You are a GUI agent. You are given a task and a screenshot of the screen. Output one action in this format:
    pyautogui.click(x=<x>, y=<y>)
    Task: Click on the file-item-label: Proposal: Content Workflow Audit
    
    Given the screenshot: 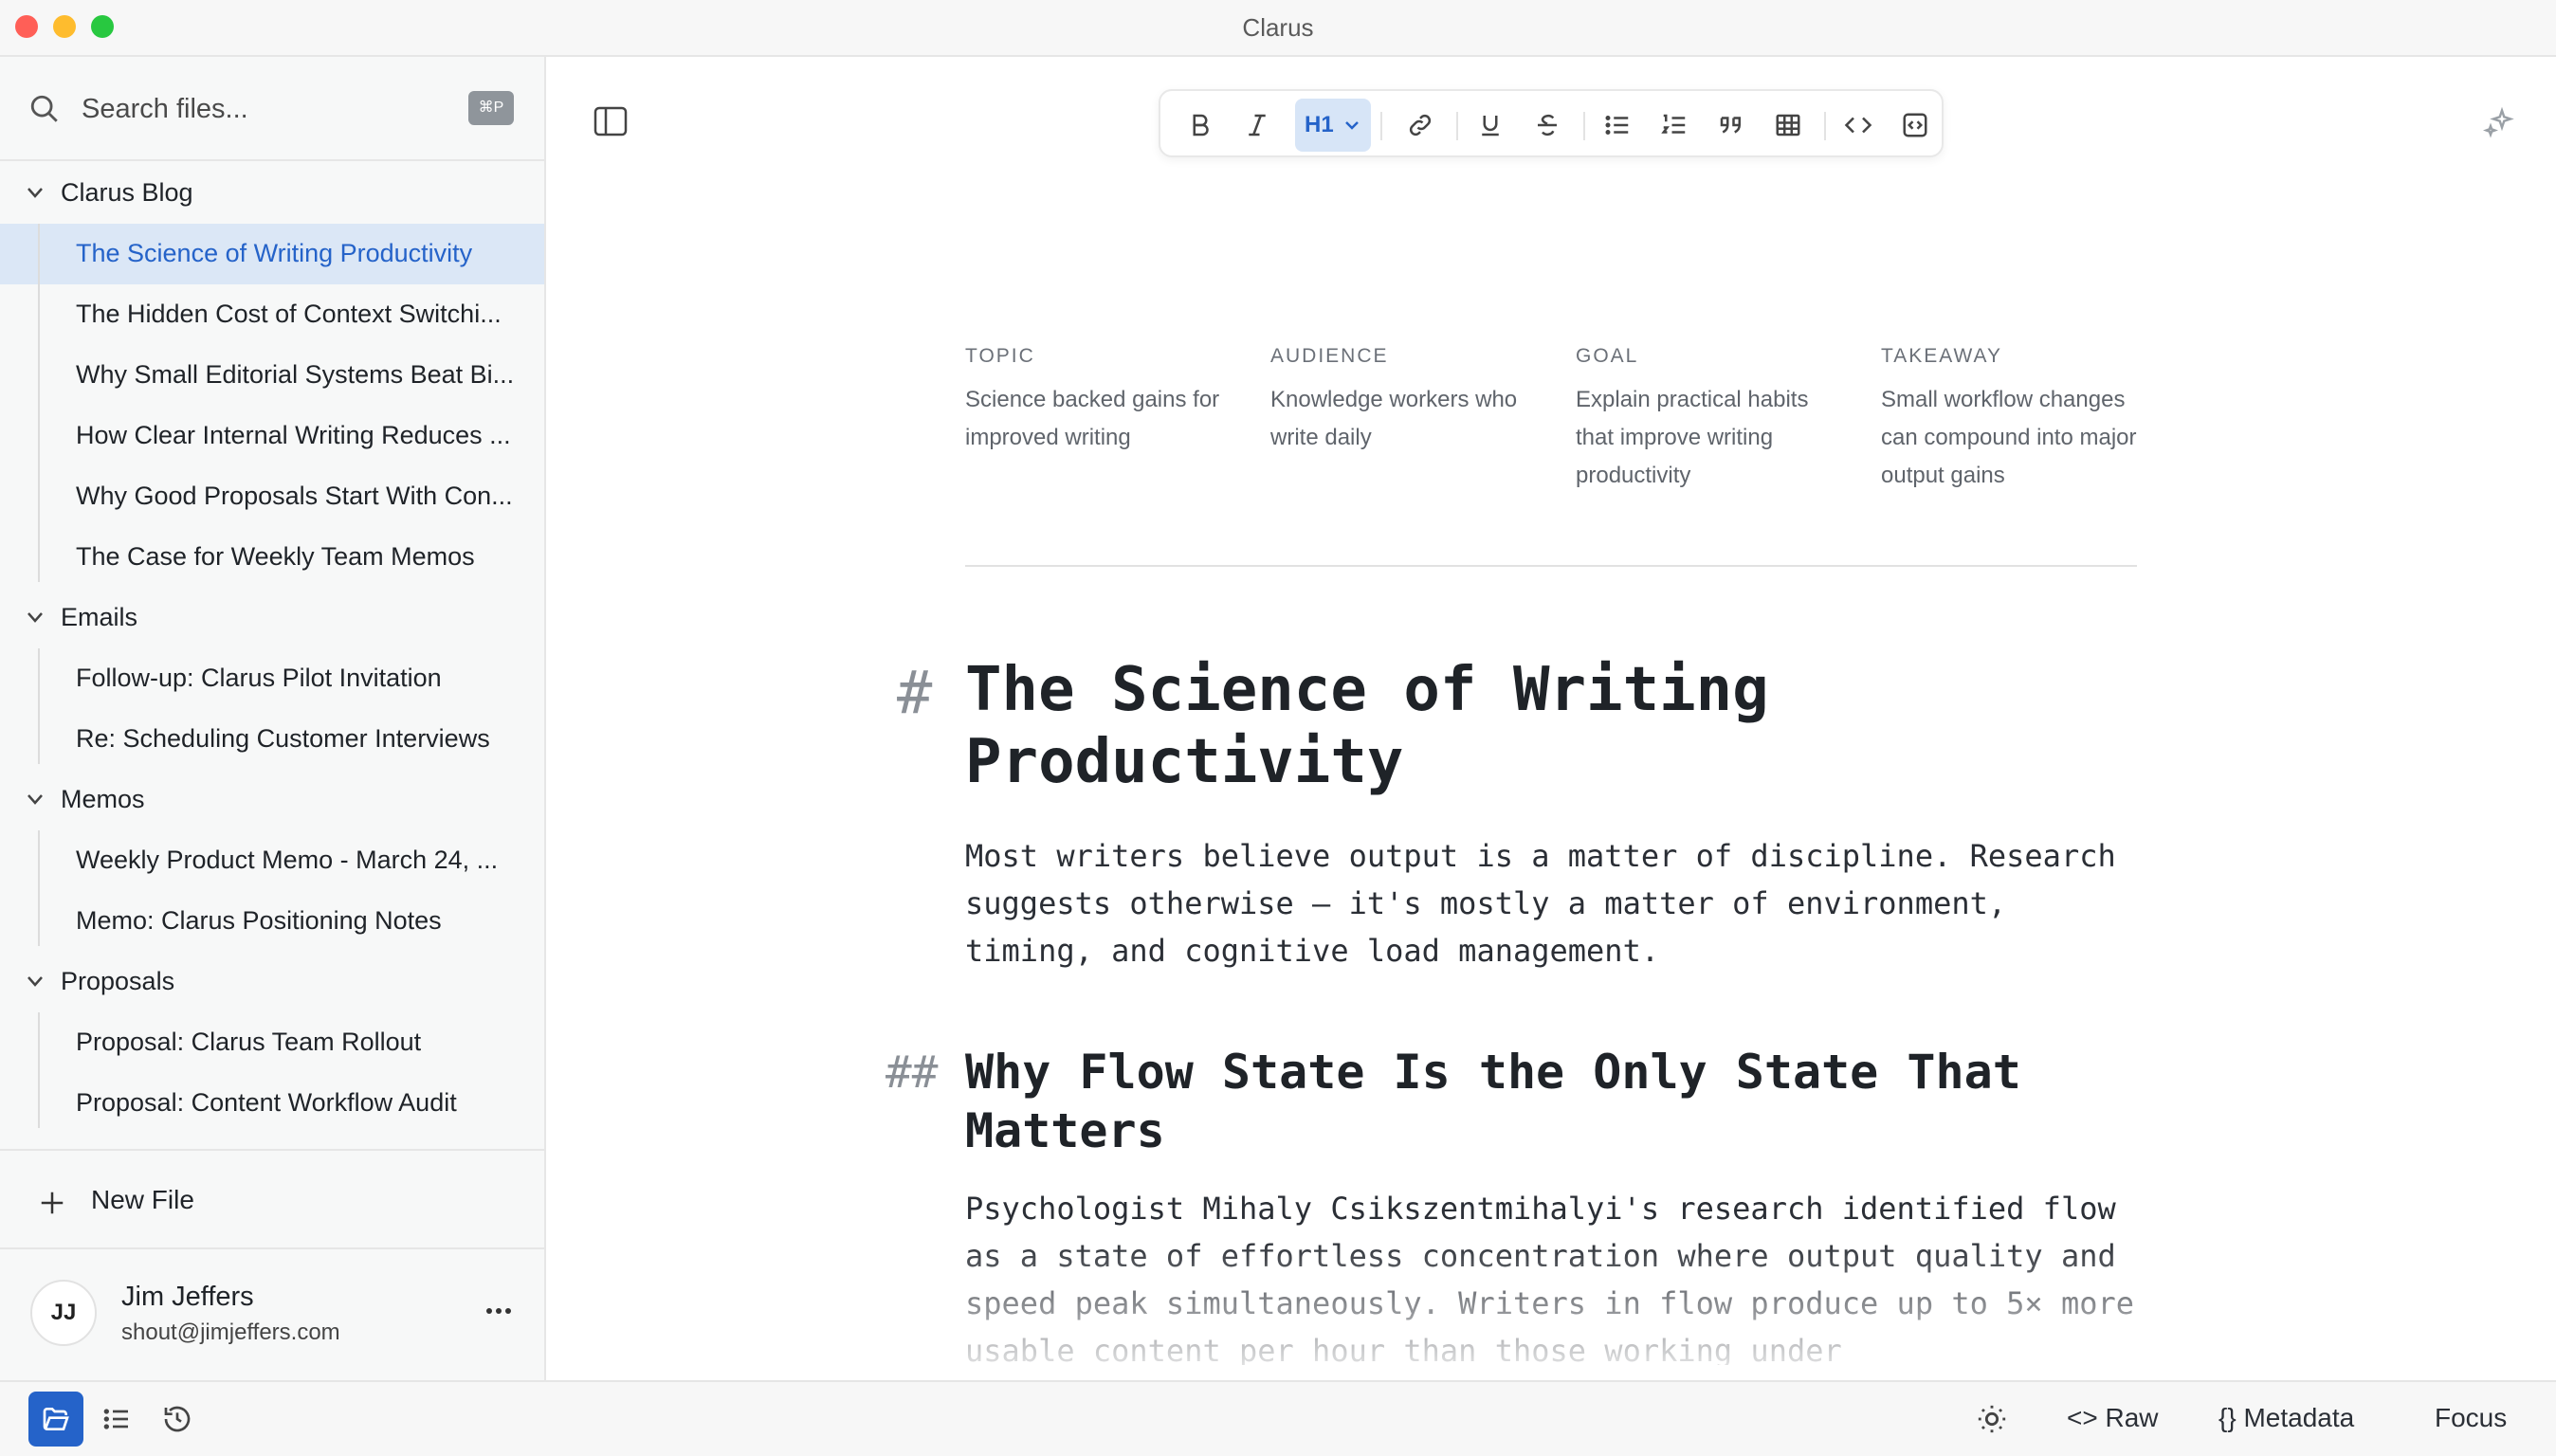 What is the action you would take?
    pyautogui.click(x=266, y=1102)
    